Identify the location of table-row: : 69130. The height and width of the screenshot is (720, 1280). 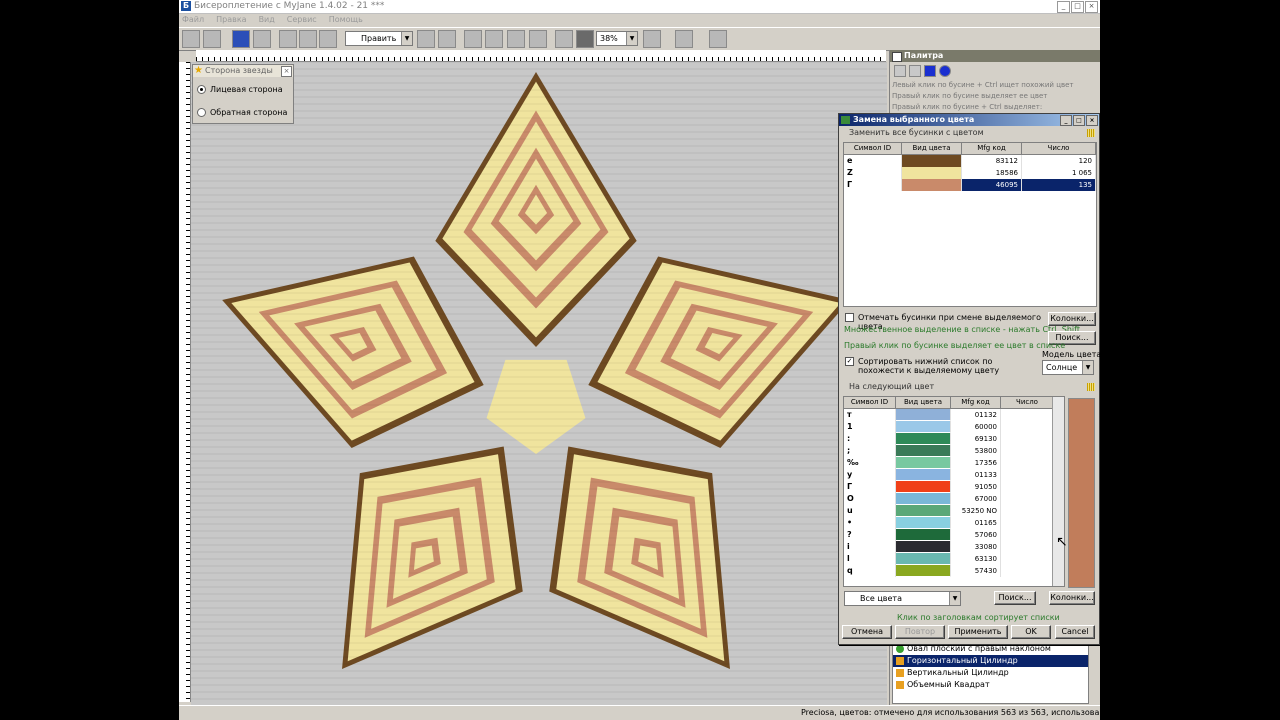
(954, 439).